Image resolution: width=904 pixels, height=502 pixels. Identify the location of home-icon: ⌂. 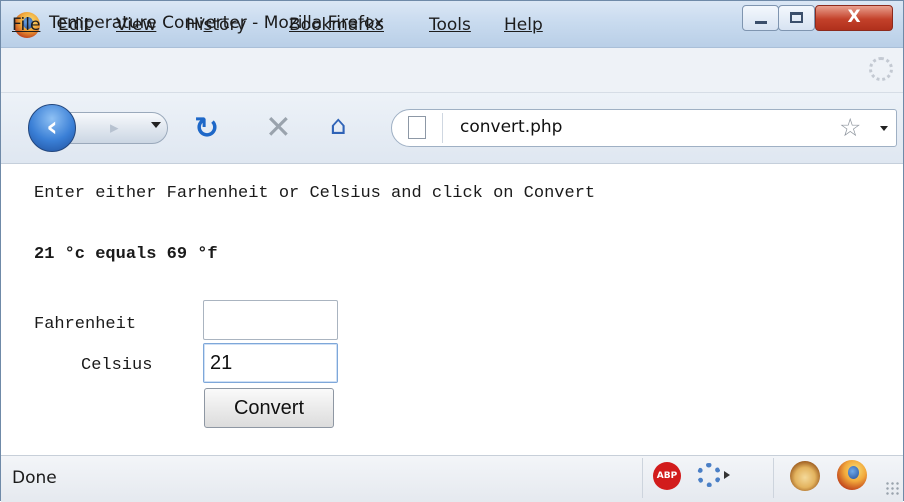
(338, 126).